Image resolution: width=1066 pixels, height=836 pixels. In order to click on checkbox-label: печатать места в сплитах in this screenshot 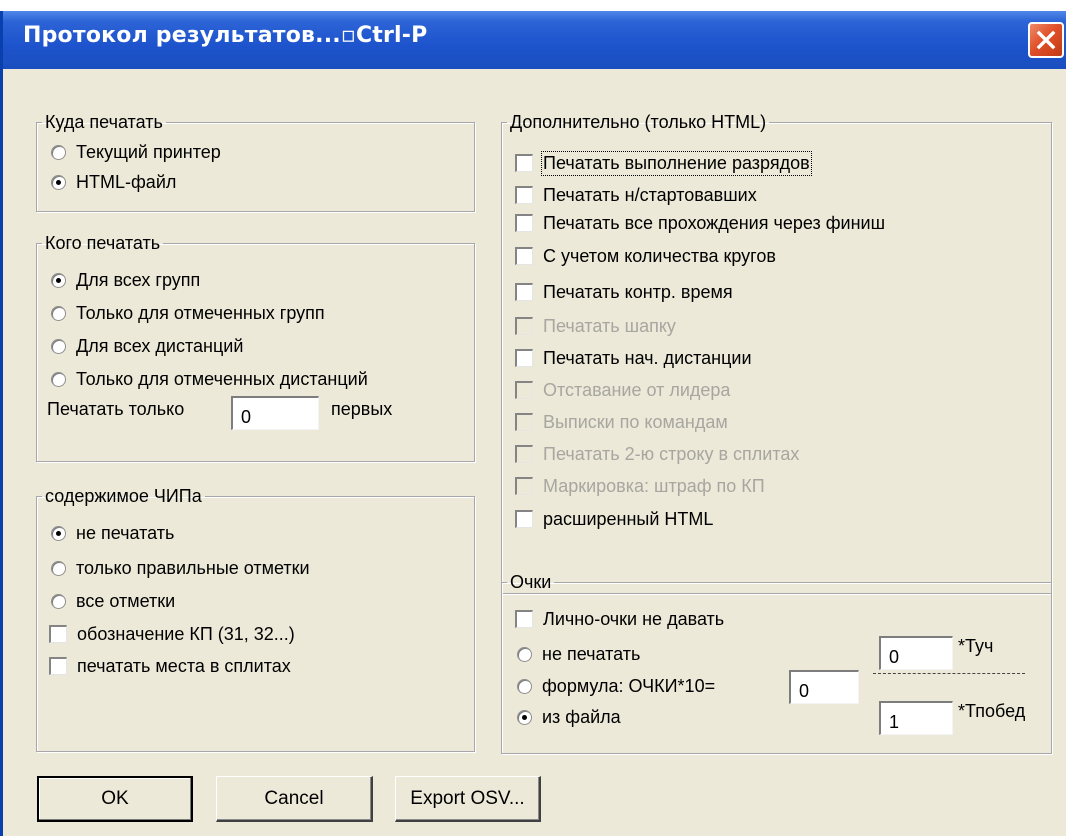, I will do `click(184, 665)`.